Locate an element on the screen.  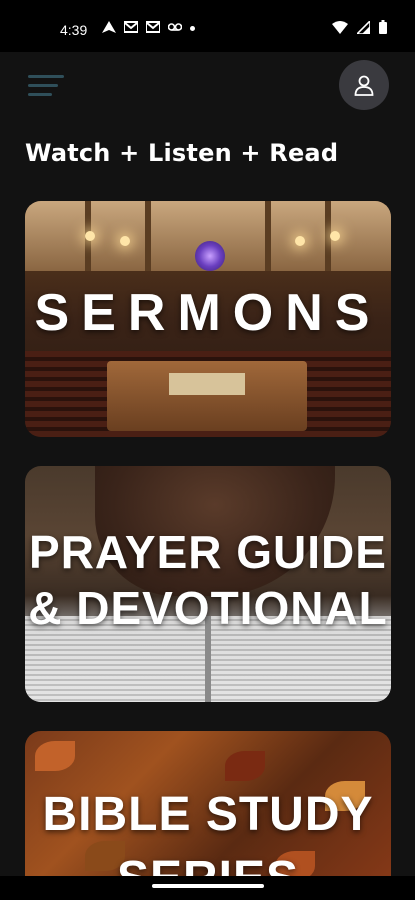
user-profile-icon is located at coordinates (364, 85).